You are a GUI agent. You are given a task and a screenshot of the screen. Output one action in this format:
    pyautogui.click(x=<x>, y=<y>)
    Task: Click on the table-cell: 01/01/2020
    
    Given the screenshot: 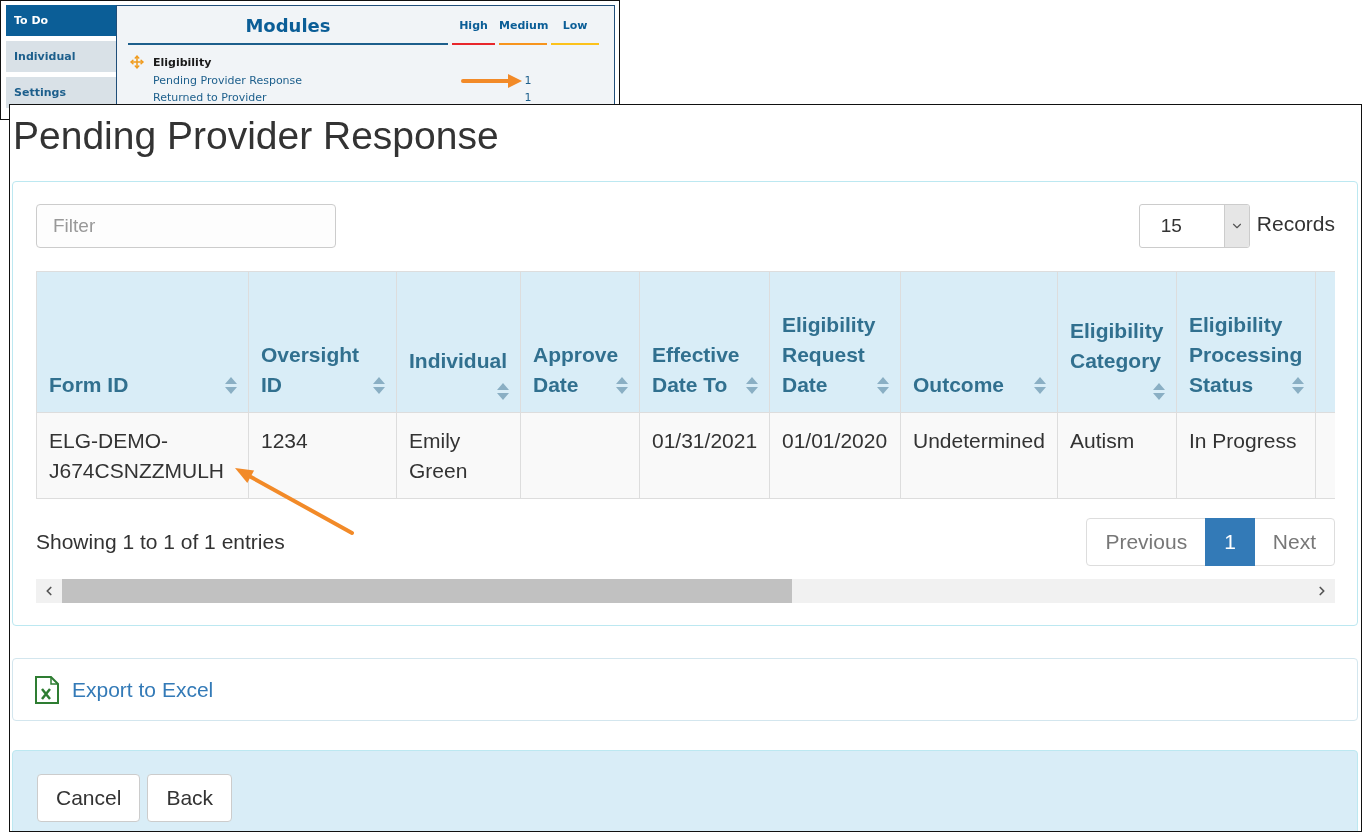 What is the action you would take?
    pyautogui.click(x=835, y=455)
    